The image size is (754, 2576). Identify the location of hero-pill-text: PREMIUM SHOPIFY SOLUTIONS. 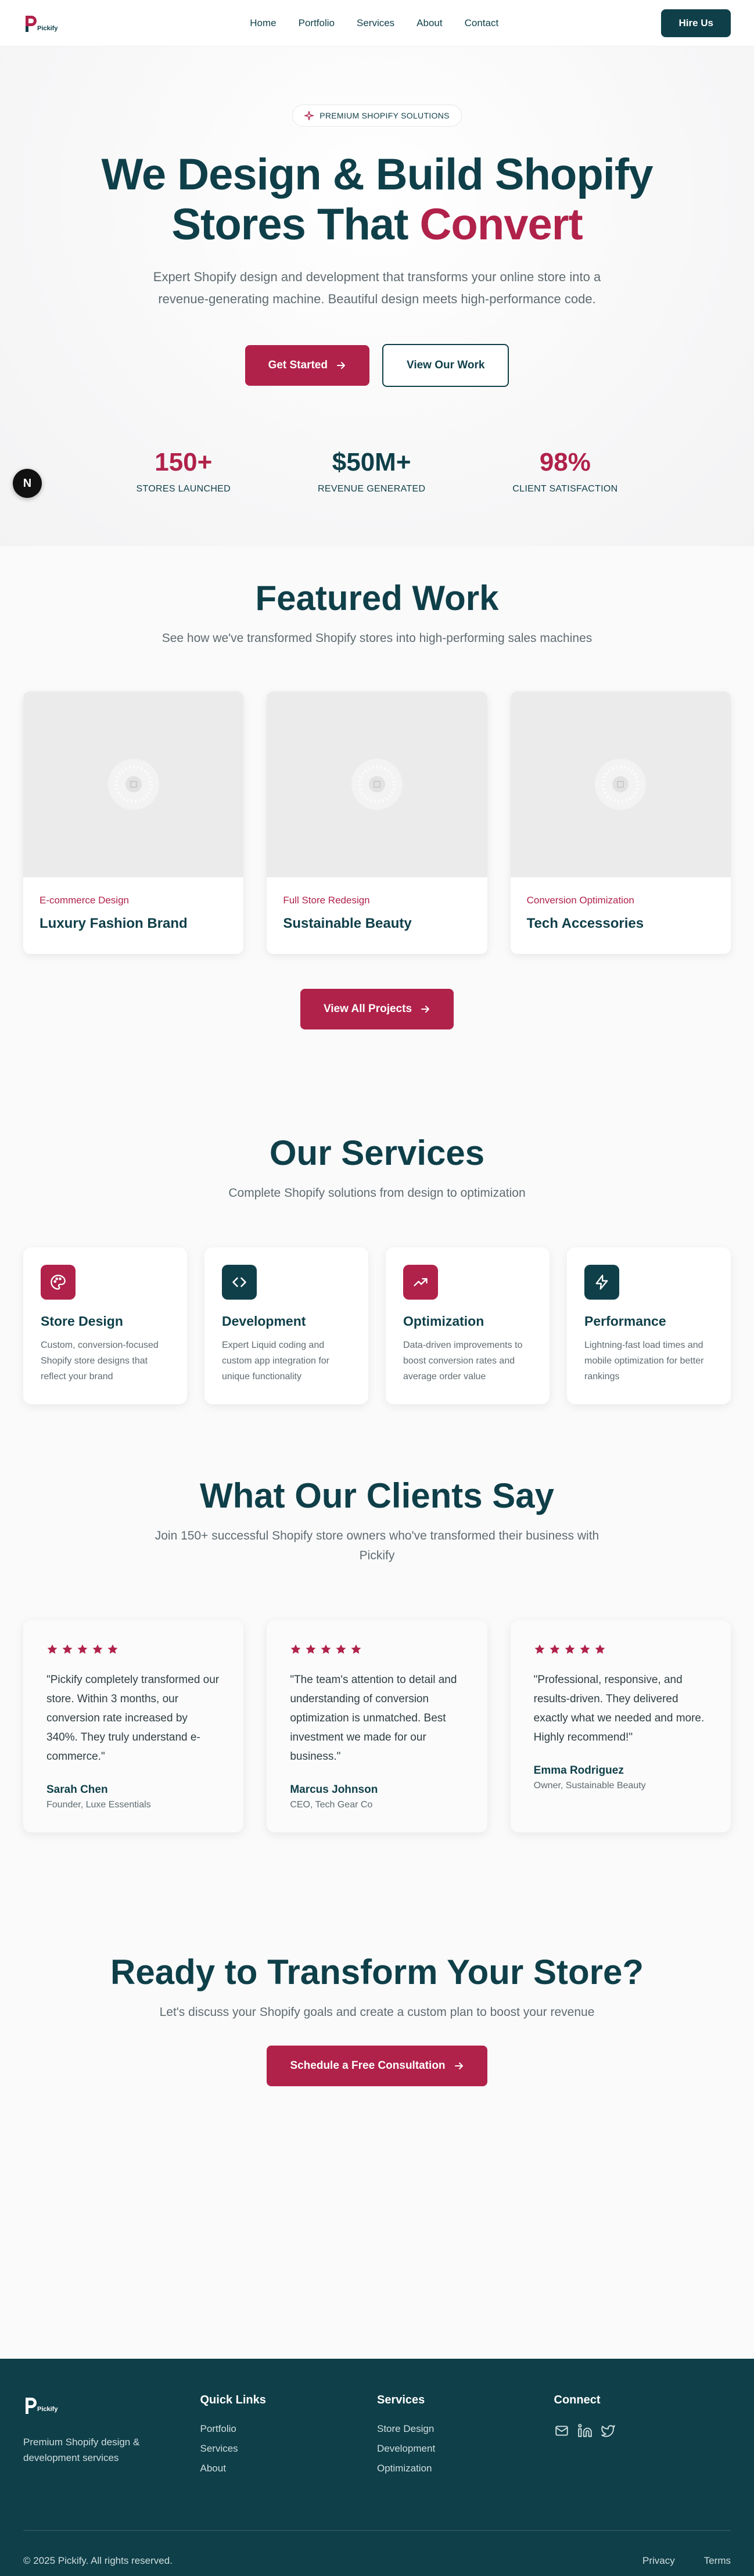
(384, 115).